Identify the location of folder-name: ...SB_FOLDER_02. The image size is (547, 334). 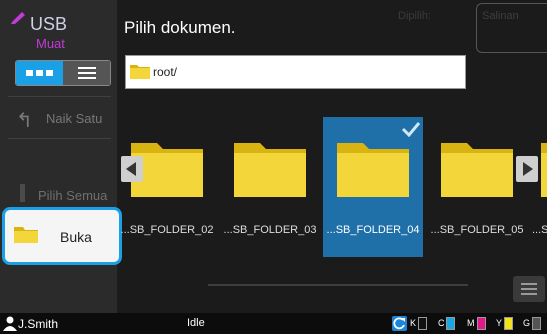
(167, 230).